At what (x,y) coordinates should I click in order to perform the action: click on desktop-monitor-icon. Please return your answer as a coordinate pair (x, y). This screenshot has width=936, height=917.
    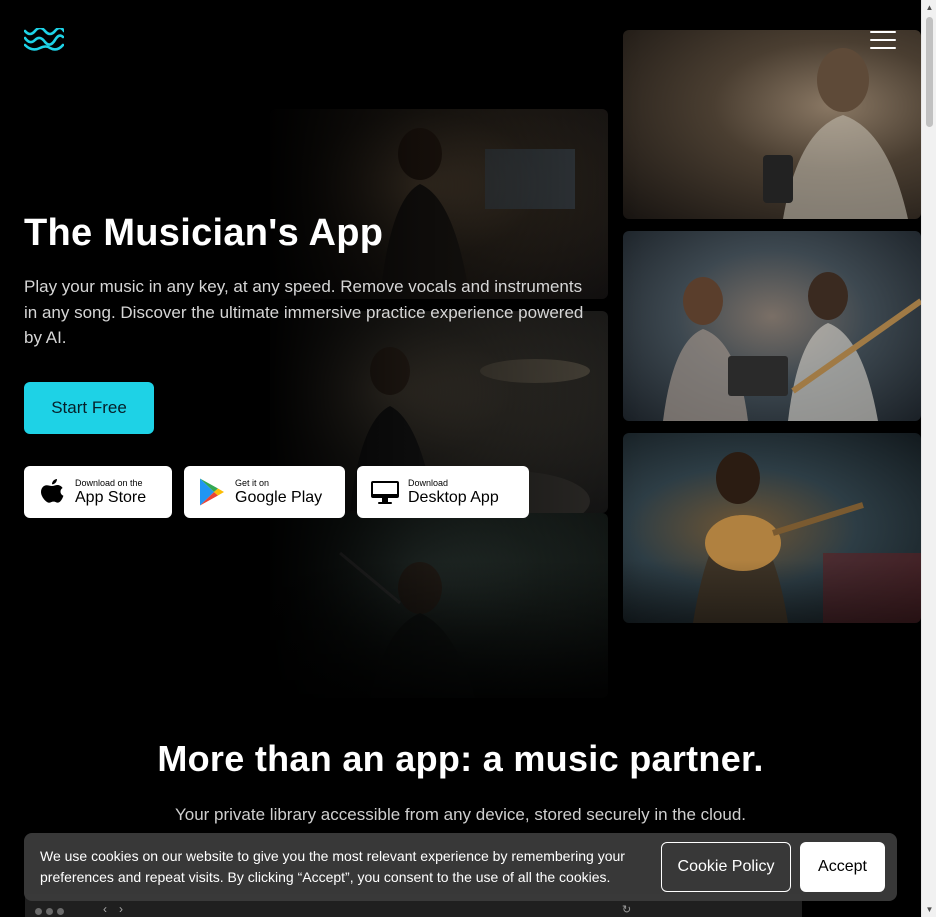
    Looking at the image, I should click on (385, 492).